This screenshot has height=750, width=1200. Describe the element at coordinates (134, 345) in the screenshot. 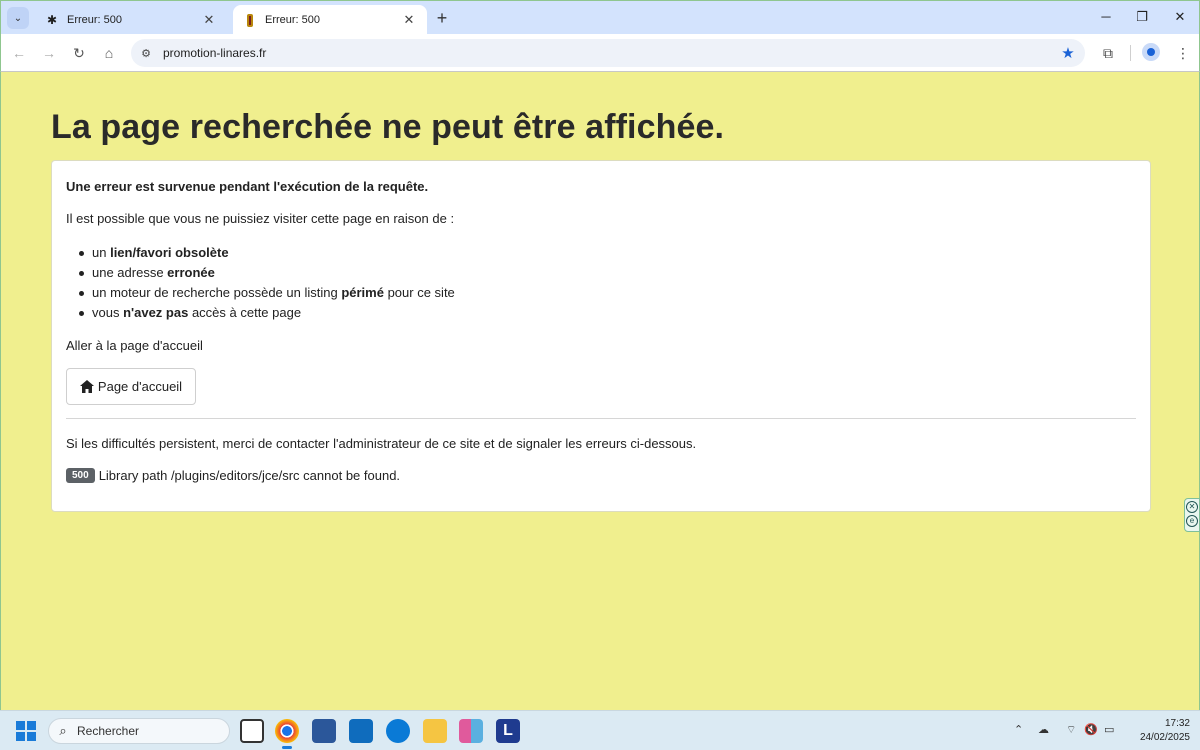

I see `home-prompt: Aller à la page d'accueil` at that location.